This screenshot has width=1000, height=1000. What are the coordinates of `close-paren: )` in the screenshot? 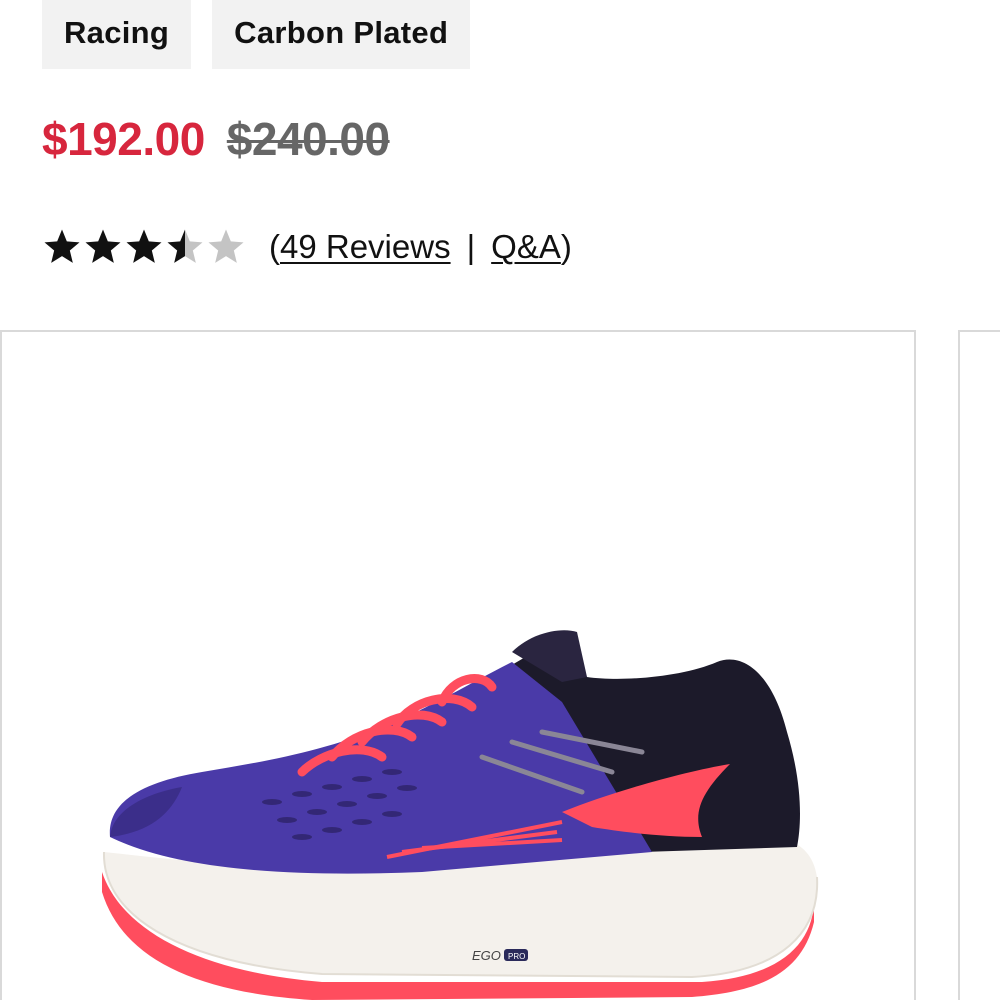 It's located at (566, 246).